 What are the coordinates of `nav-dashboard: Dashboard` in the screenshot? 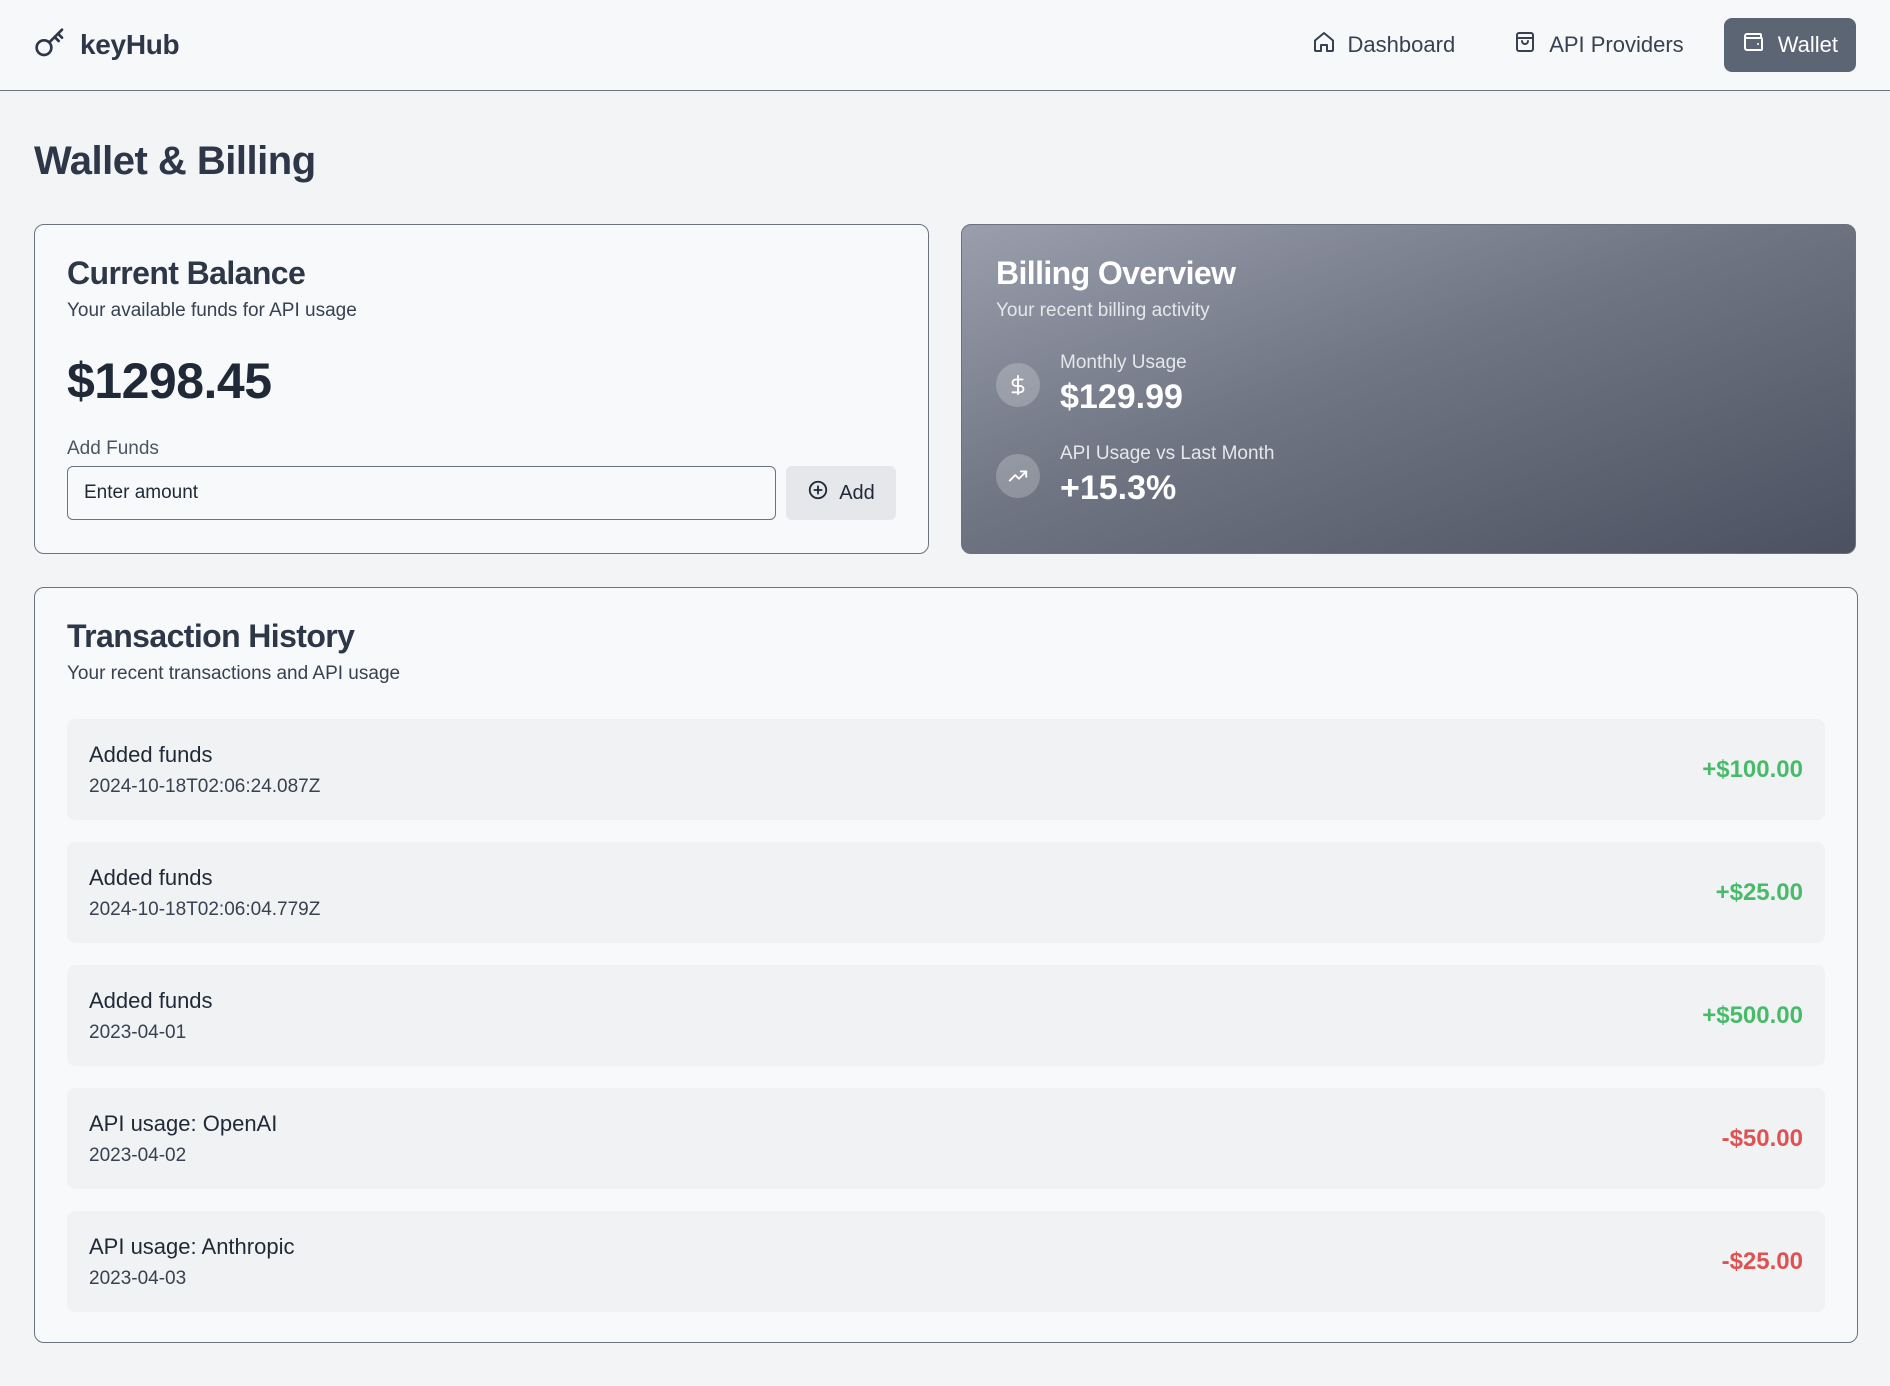 It's located at (1384, 45).